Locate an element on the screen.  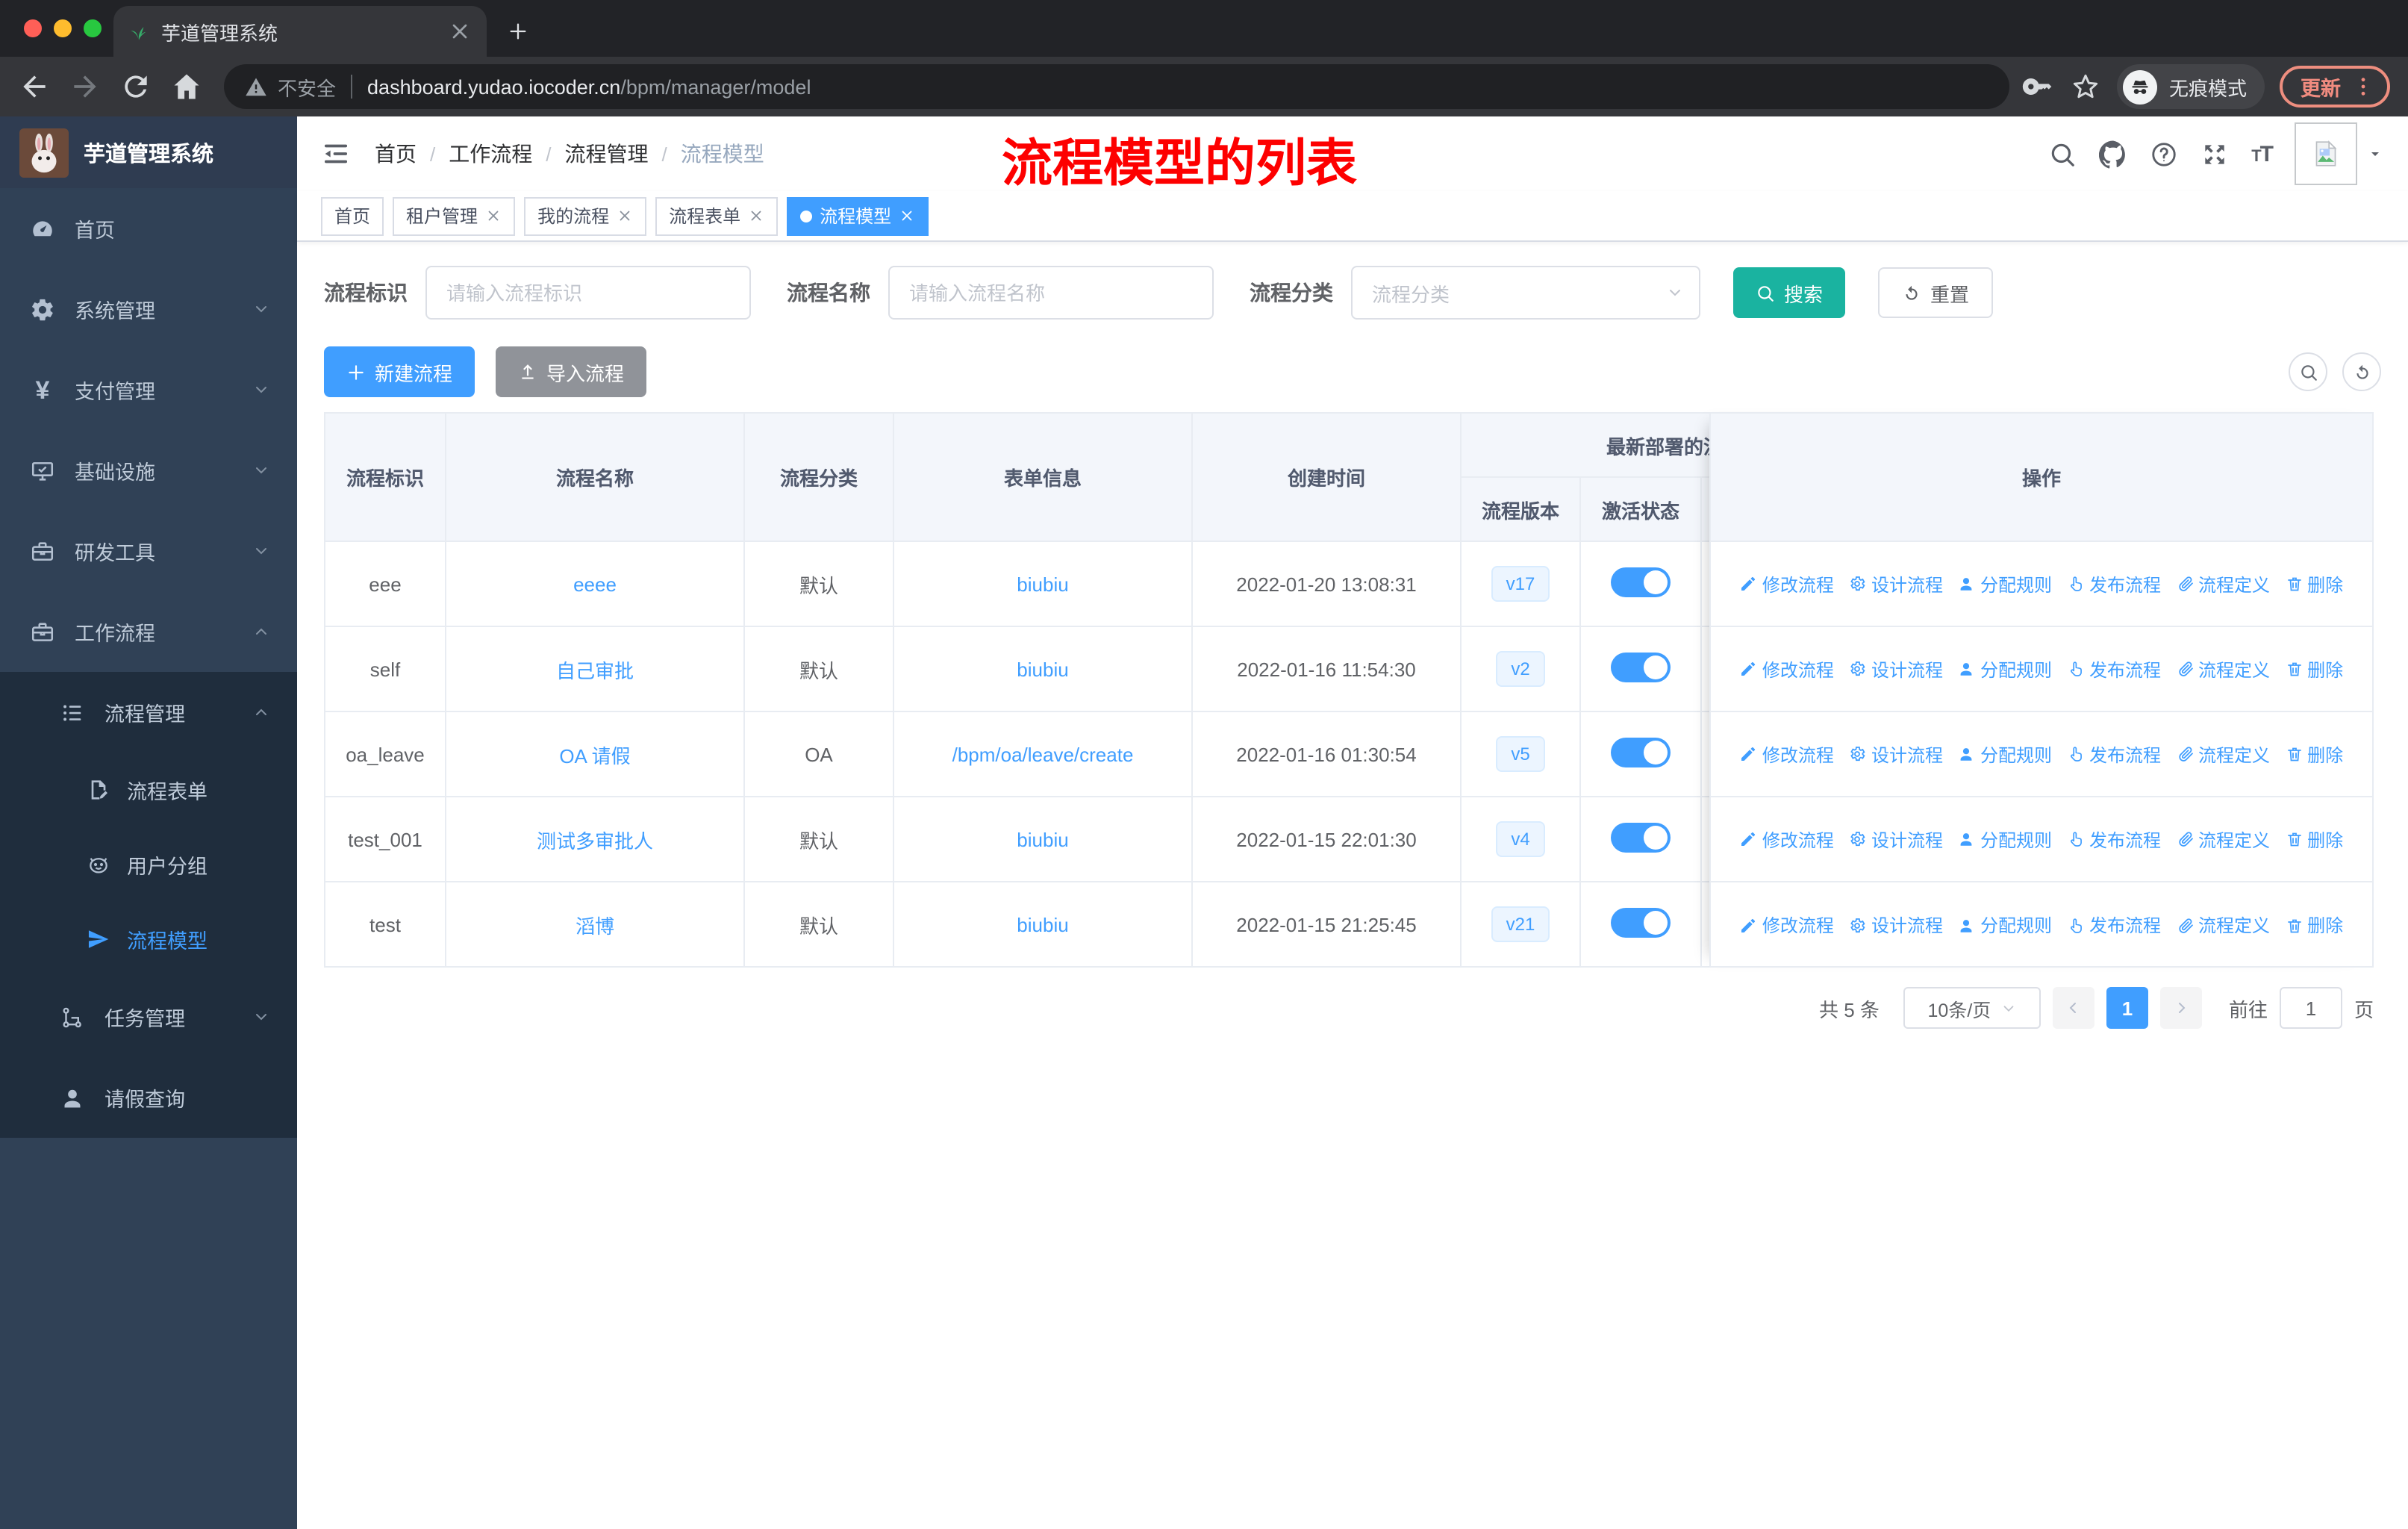
sidebar-item-devtools: 研发工具 is located at coordinates (148, 551).